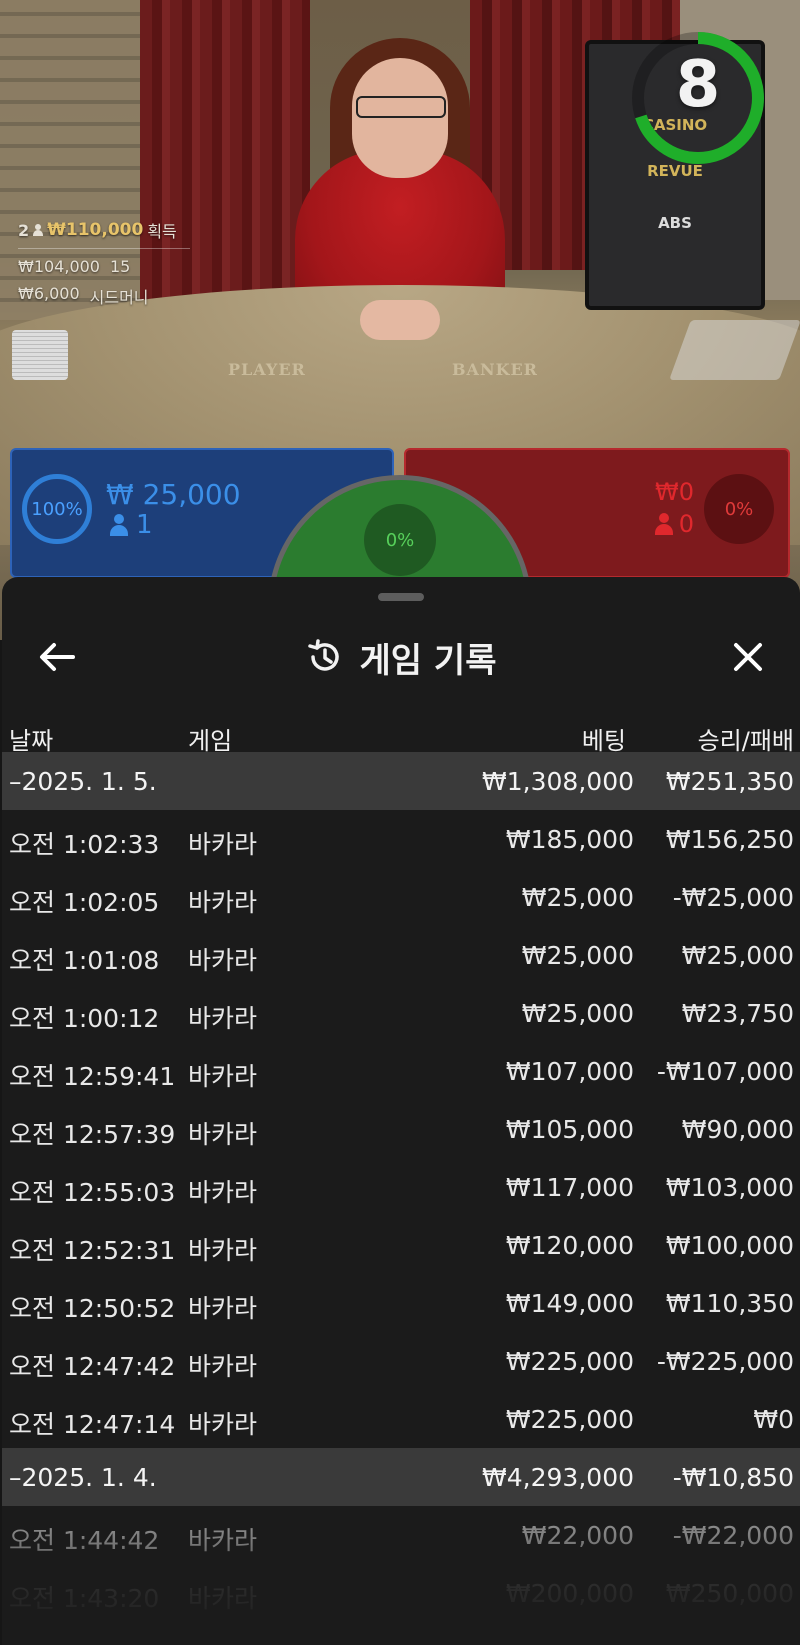  What do you see at coordinates (401, 1129) in the screenshot?
I see `history-row: 오전 12:57:39 바카라 ₩105,000 ₩90,000` at bounding box center [401, 1129].